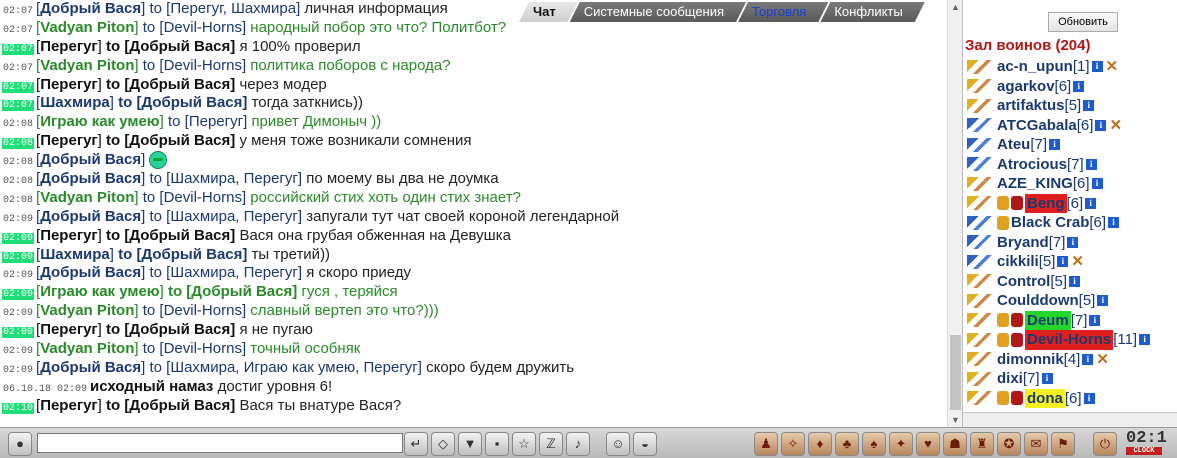  I want to click on scroll-down-icon: ▼, so click(955, 420).